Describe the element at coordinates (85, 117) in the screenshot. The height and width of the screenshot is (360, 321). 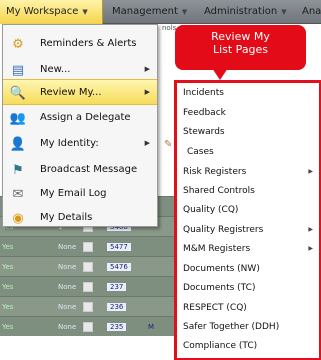
I see `menu-item-label: Assign a Delegate` at that location.